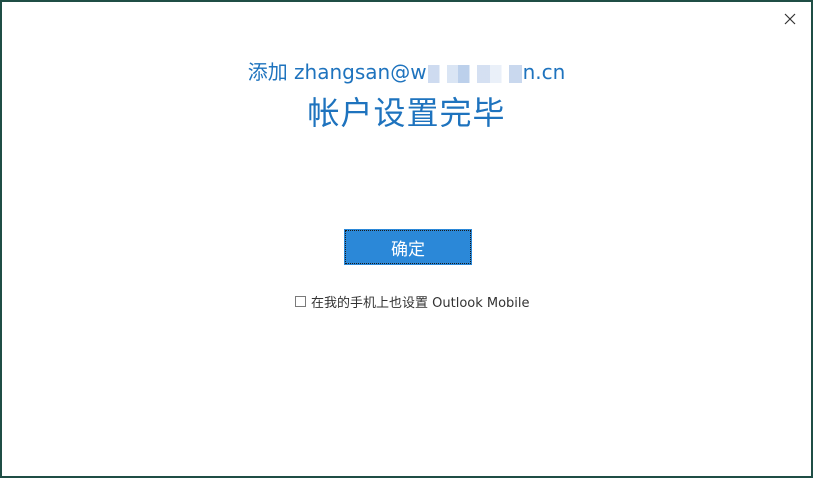  Describe the element at coordinates (406, 113) in the screenshot. I see `page-title: 帐户设置完毕` at that location.